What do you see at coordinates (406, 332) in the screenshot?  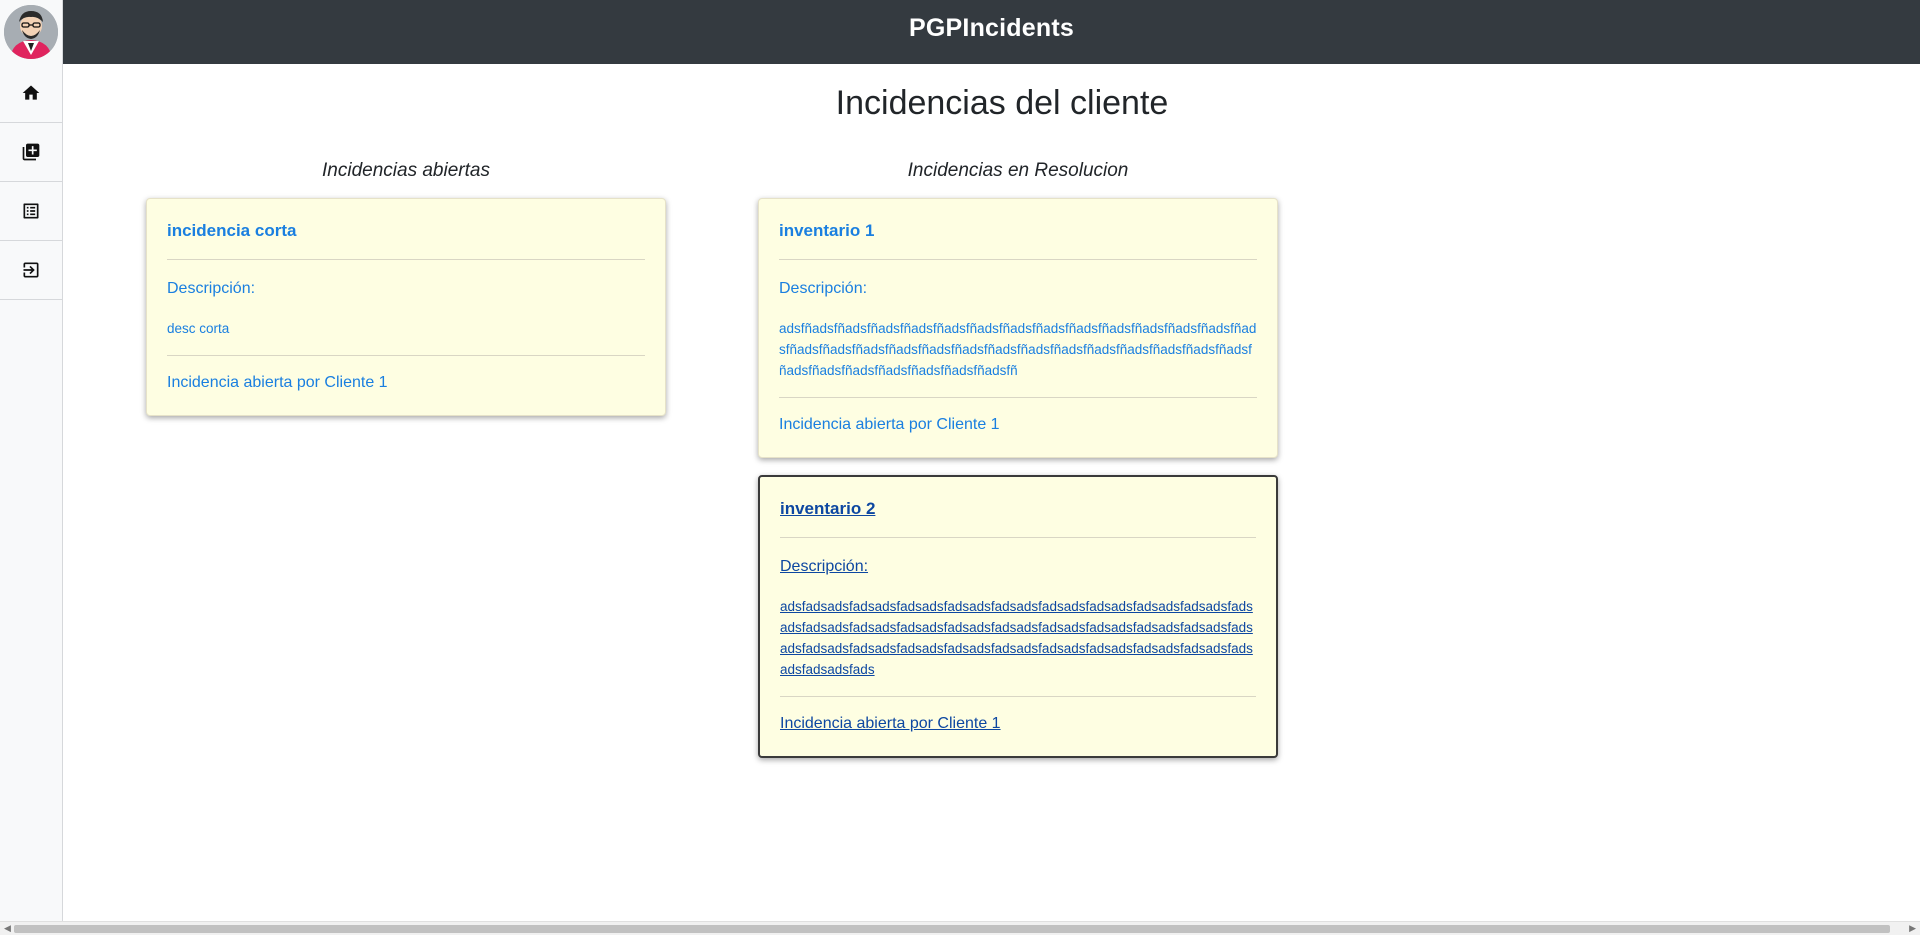 I see `incident-description: desc corta` at bounding box center [406, 332].